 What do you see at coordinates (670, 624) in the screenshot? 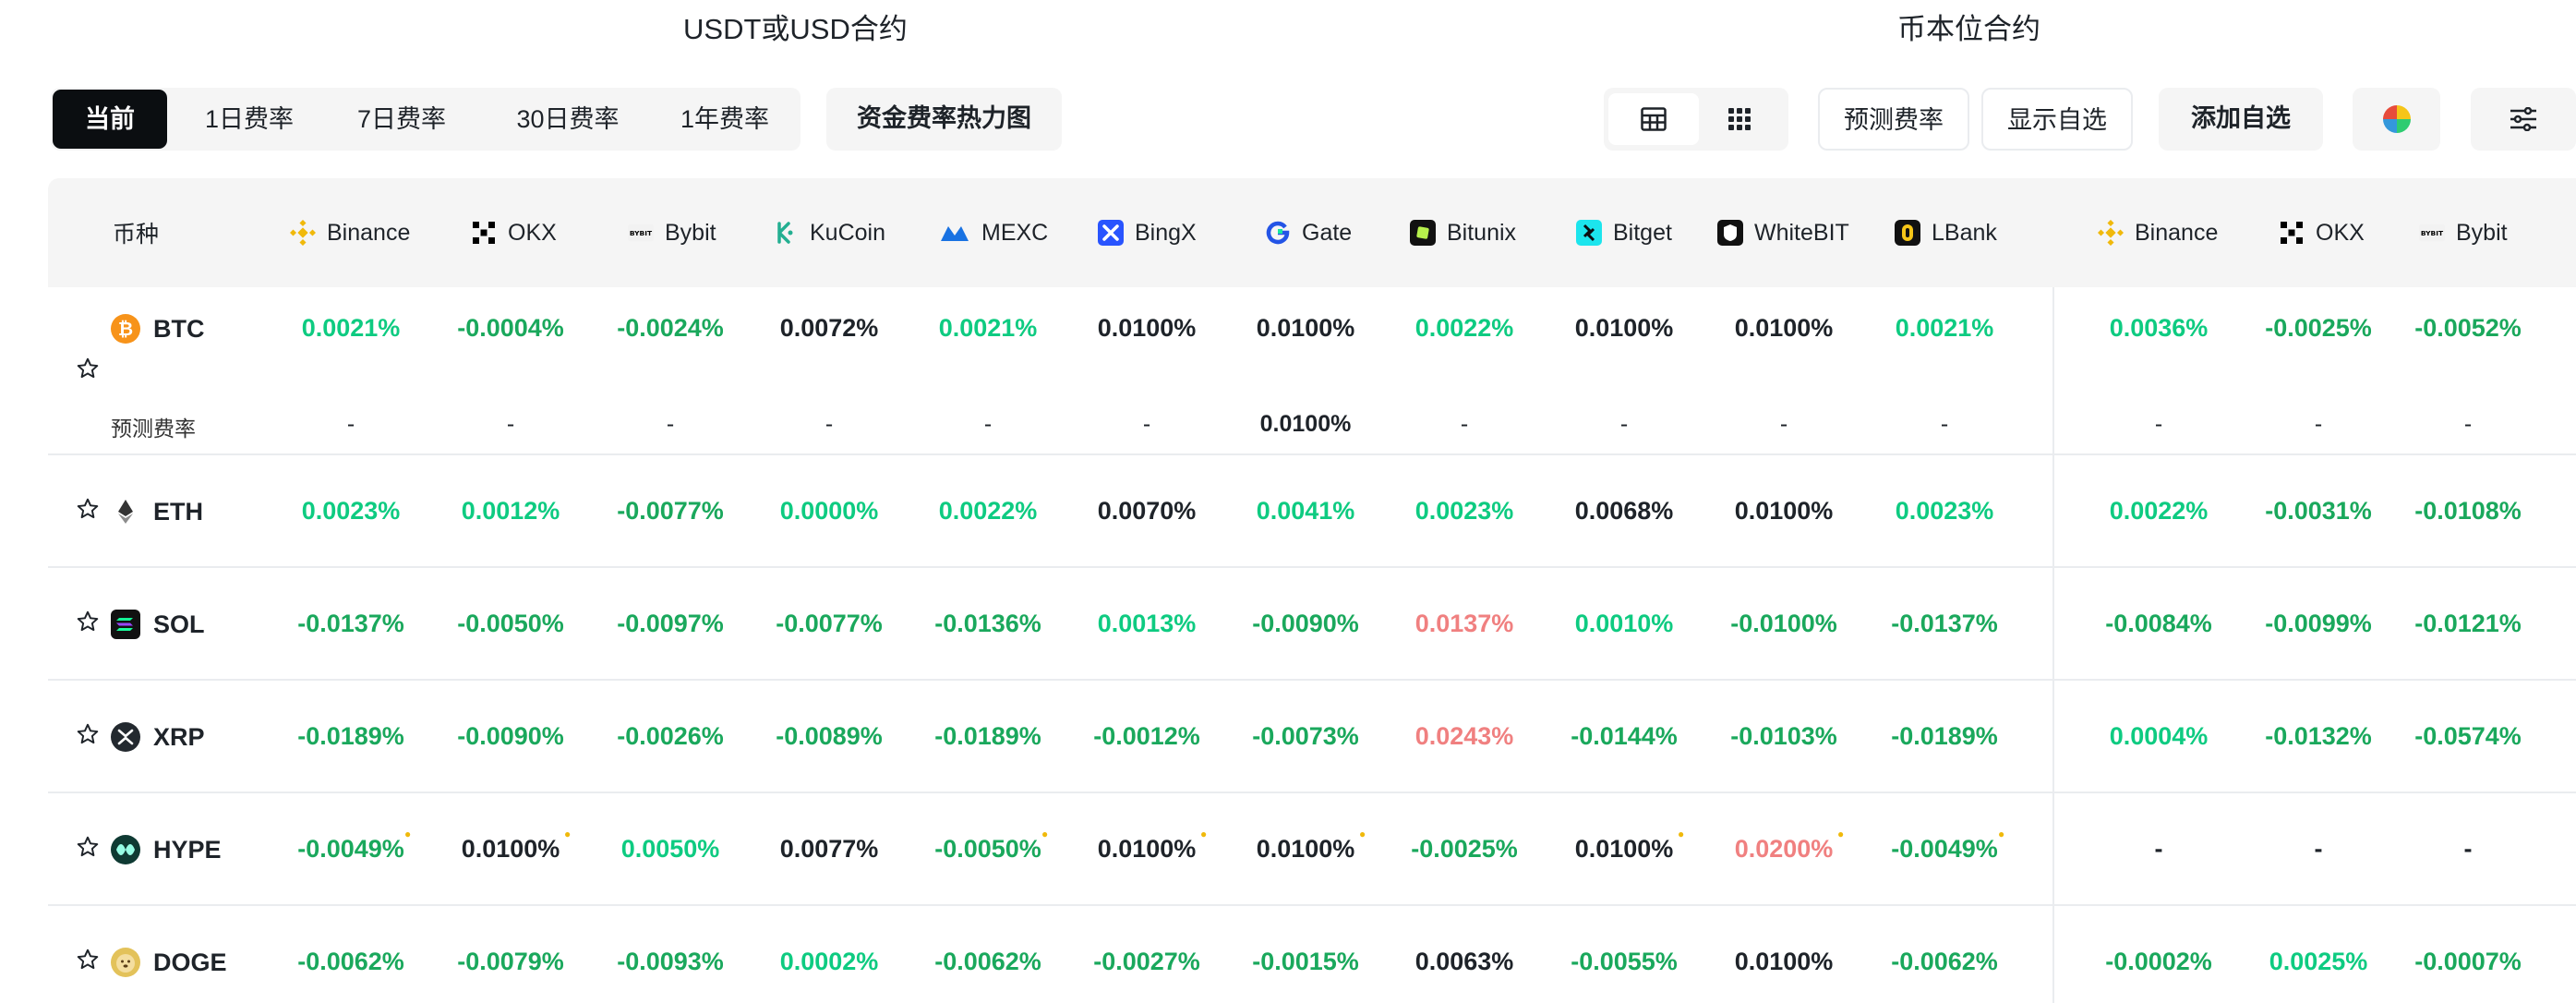
I see `rate-cell: -0.0097%` at bounding box center [670, 624].